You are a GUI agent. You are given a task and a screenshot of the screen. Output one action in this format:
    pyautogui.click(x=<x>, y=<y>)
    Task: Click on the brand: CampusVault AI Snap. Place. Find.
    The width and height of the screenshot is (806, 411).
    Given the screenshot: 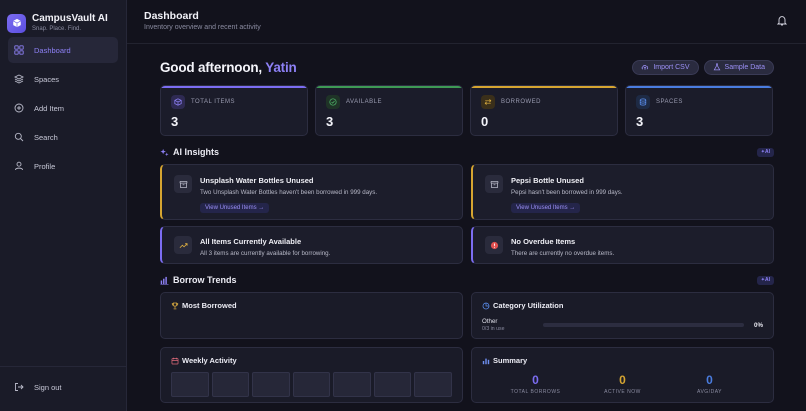 What is the action you would take?
    pyautogui.click(x=63, y=18)
    